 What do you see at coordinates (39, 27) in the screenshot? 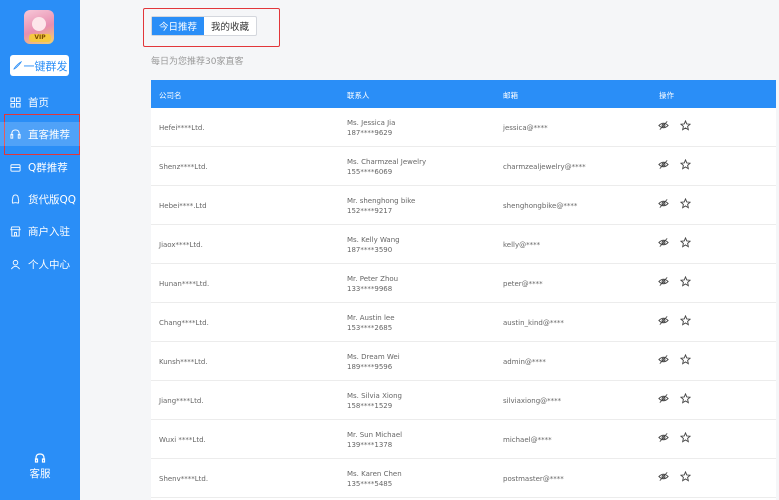
I see `avatar: VIP` at bounding box center [39, 27].